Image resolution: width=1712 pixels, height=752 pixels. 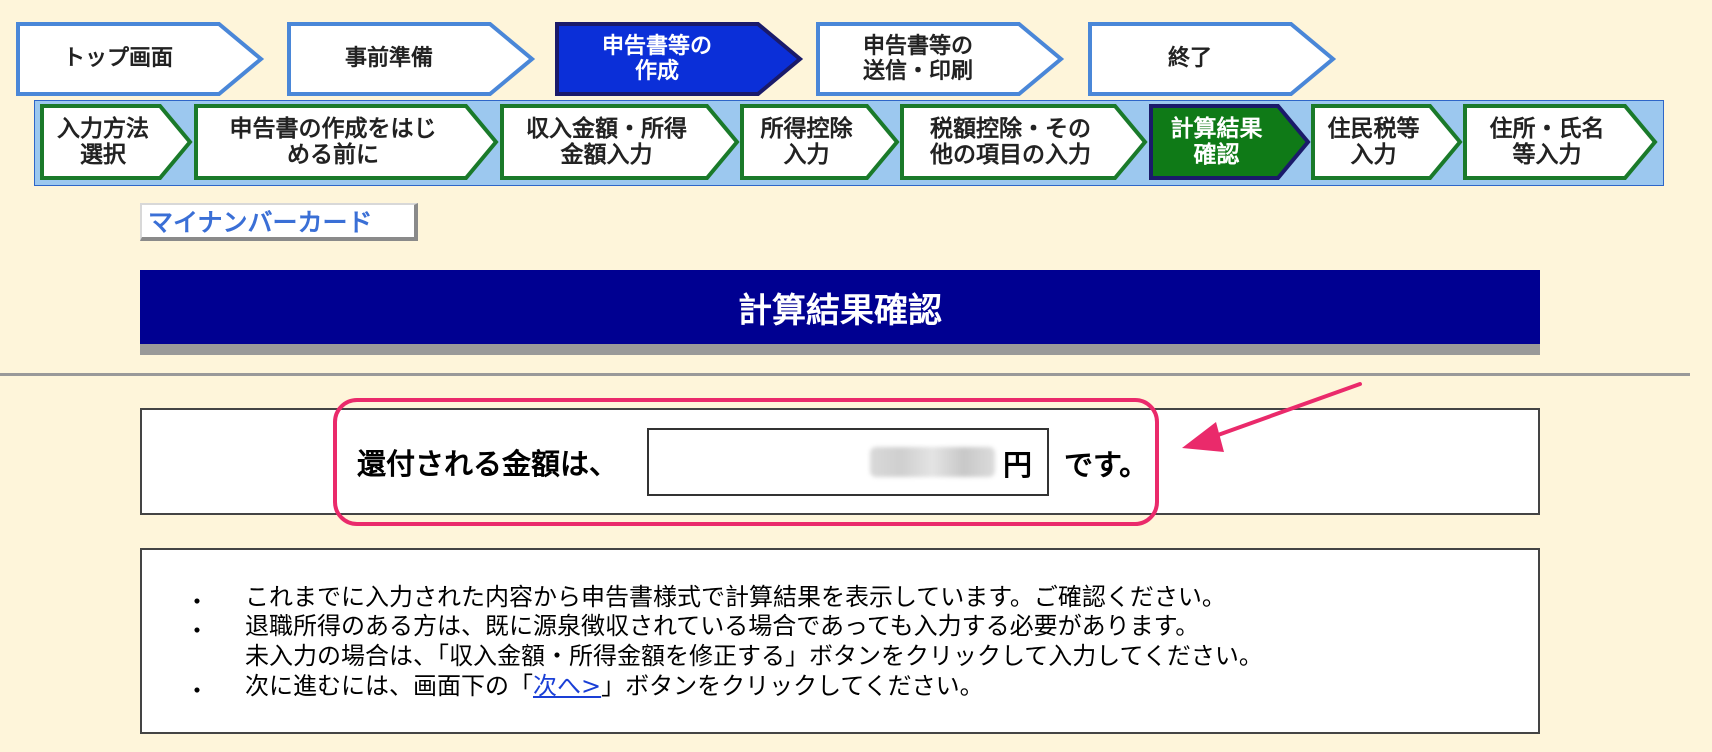 What do you see at coordinates (917, 58) in the screenshot?
I see `top-step-label: 申告書等の 送信・印刷` at bounding box center [917, 58].